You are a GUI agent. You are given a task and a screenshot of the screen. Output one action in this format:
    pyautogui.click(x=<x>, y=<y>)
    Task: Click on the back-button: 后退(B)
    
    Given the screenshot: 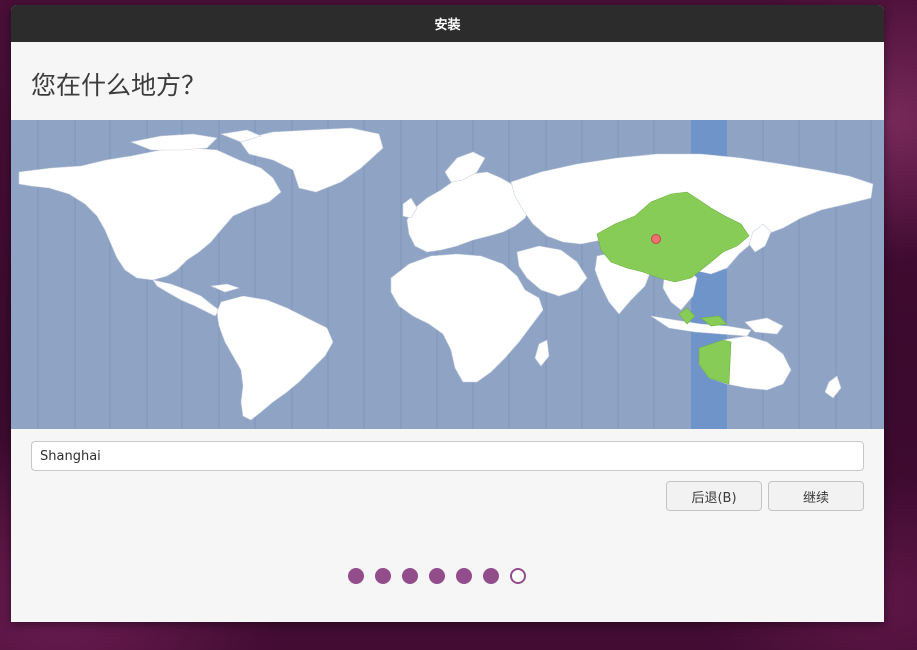 What is the action you would take?
    pyautogui.click(x=714, y=496)
    